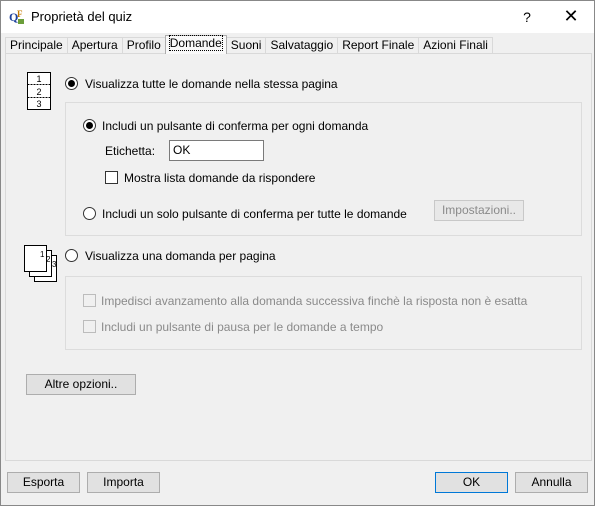 The height and width of the screenshot is (506, 595). I want to click on quiz-app-icon: Q F, so click(17, 16).